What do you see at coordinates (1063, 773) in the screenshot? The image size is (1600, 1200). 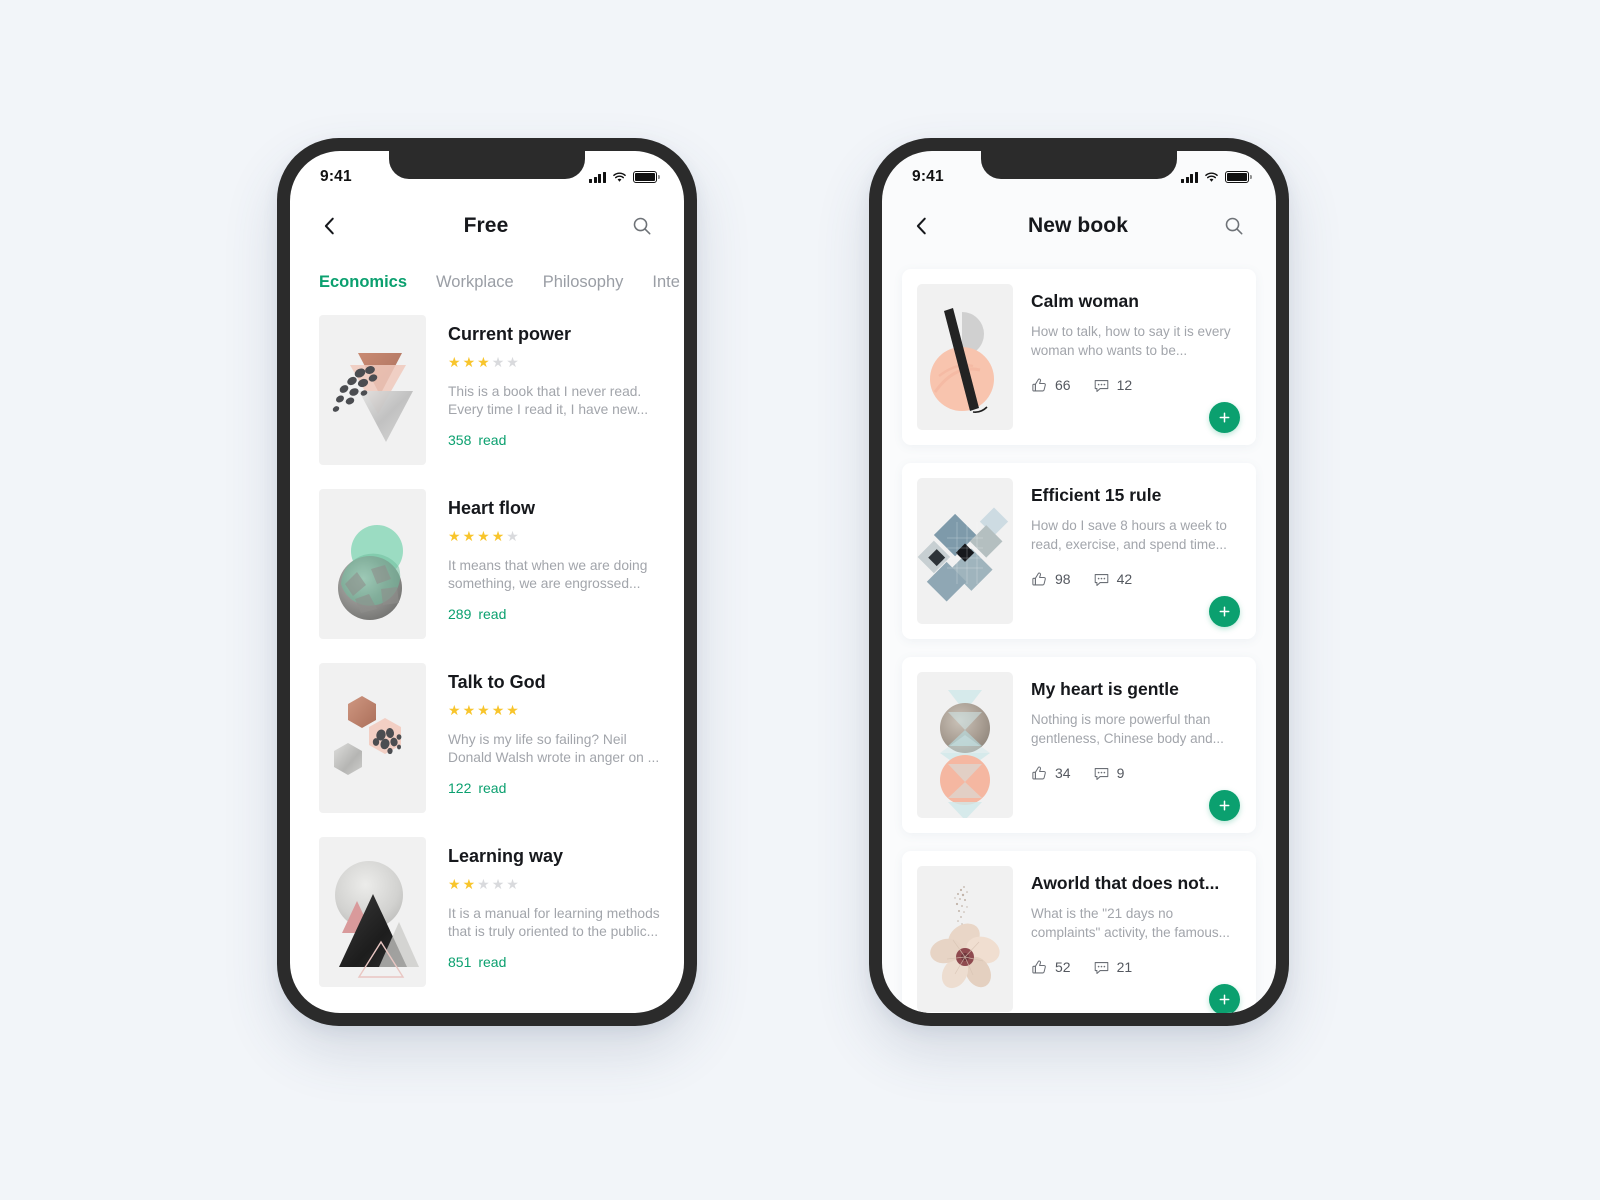 I see `like-count: 34` at bounding box center [1063, 773].